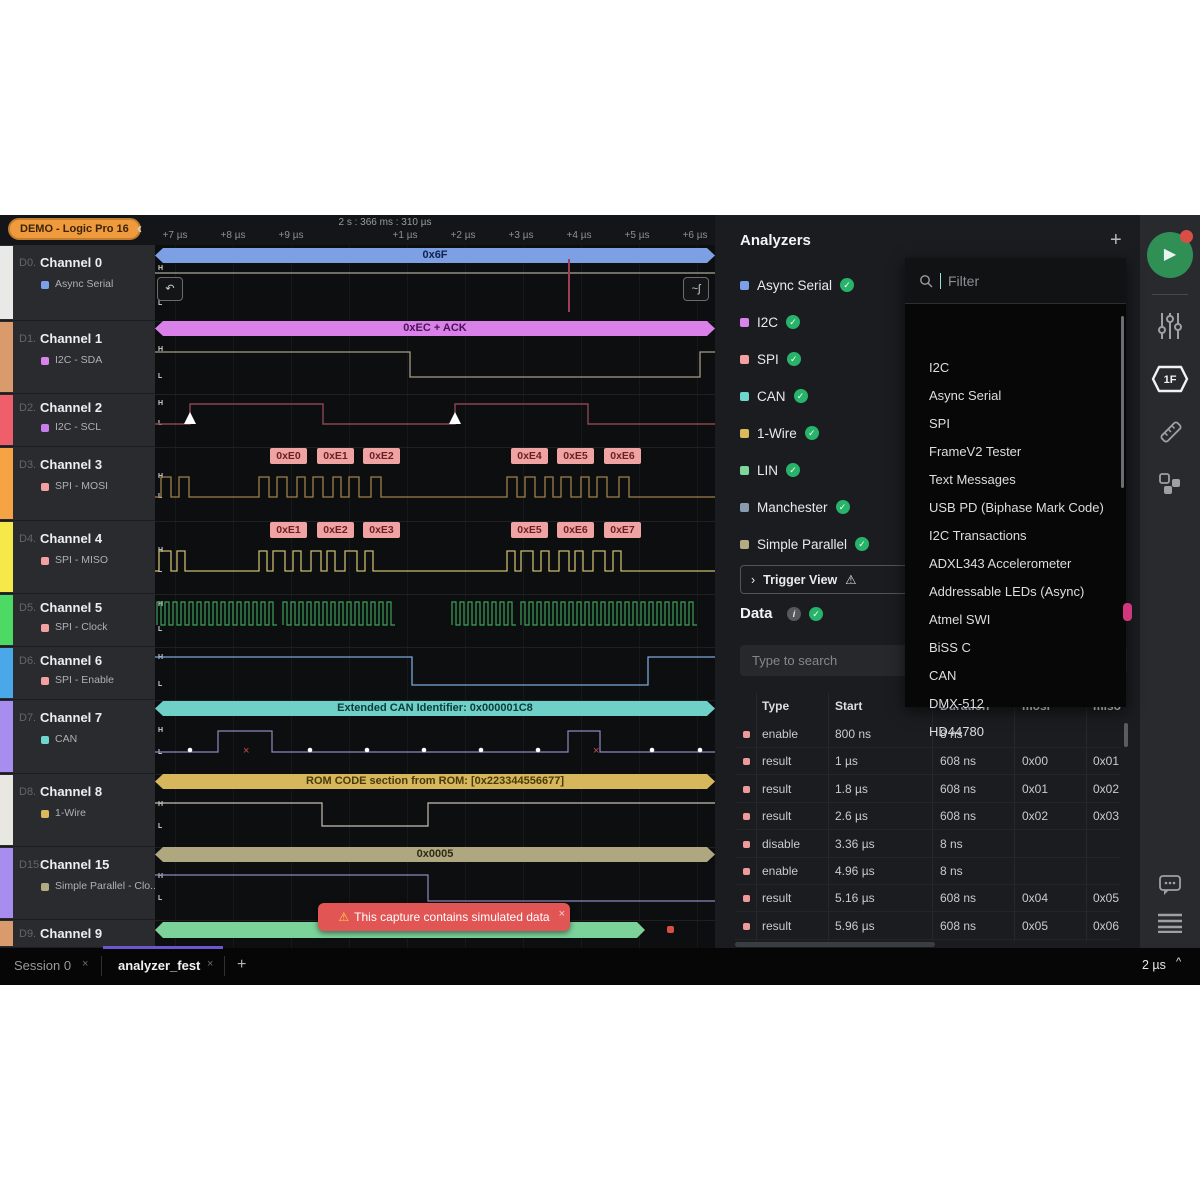 This screenshot has height=1200, width=1200. Describe the element at coordinates (1178, 962) in the screenshot. I see `caret-up-icon: ^` at that location.